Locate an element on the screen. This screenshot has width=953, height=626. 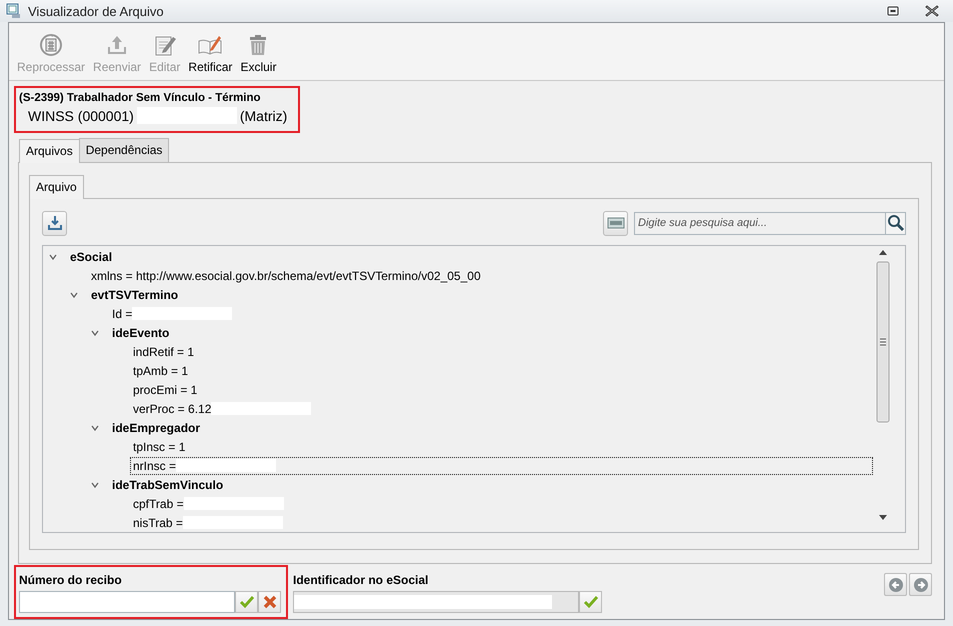
tree-label: ideEmpregador is located at coordinates (156, 427).